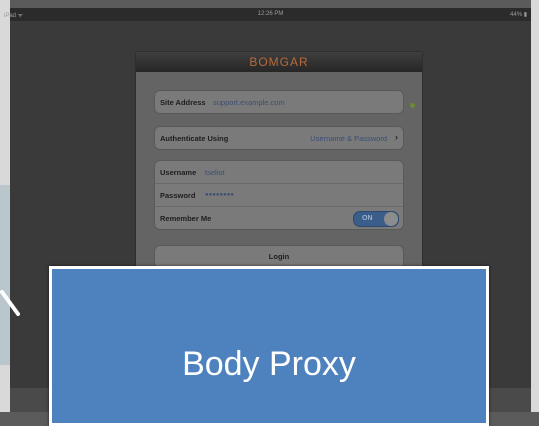 Image resolution: width=539 pixels, height=426 pixels. I want to click on chevron-right-icon: ›, so click(396, 137).